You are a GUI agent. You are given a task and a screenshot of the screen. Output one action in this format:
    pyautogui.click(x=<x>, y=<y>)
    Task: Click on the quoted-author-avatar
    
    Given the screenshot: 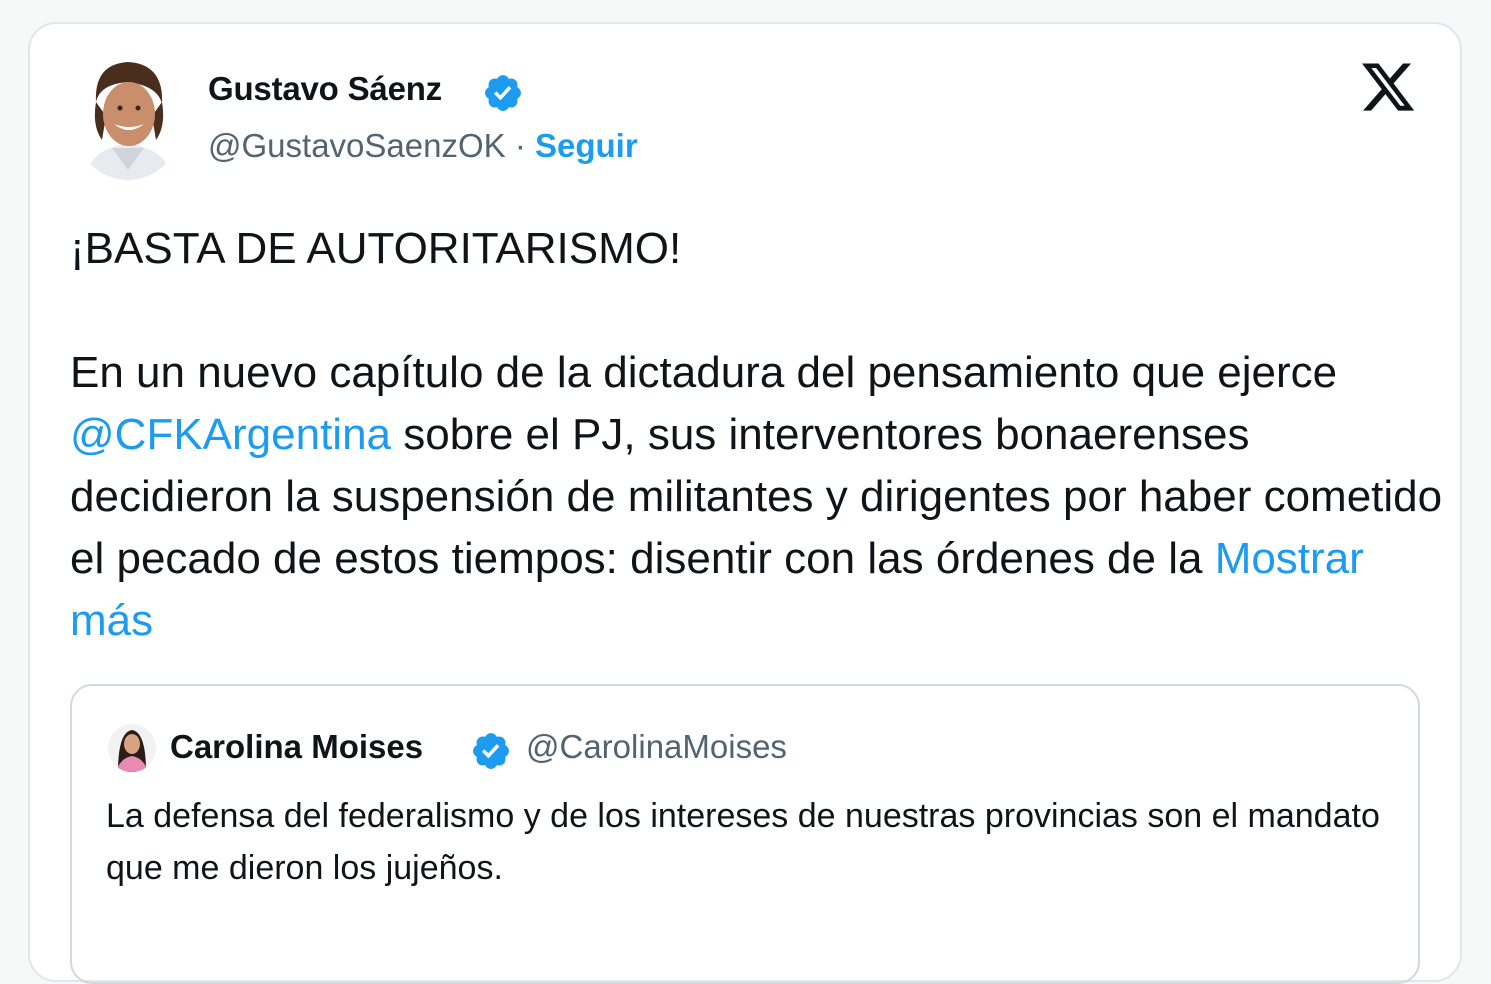 What is the action you would take?
    pyautogui.click(x=132, y=748)
    